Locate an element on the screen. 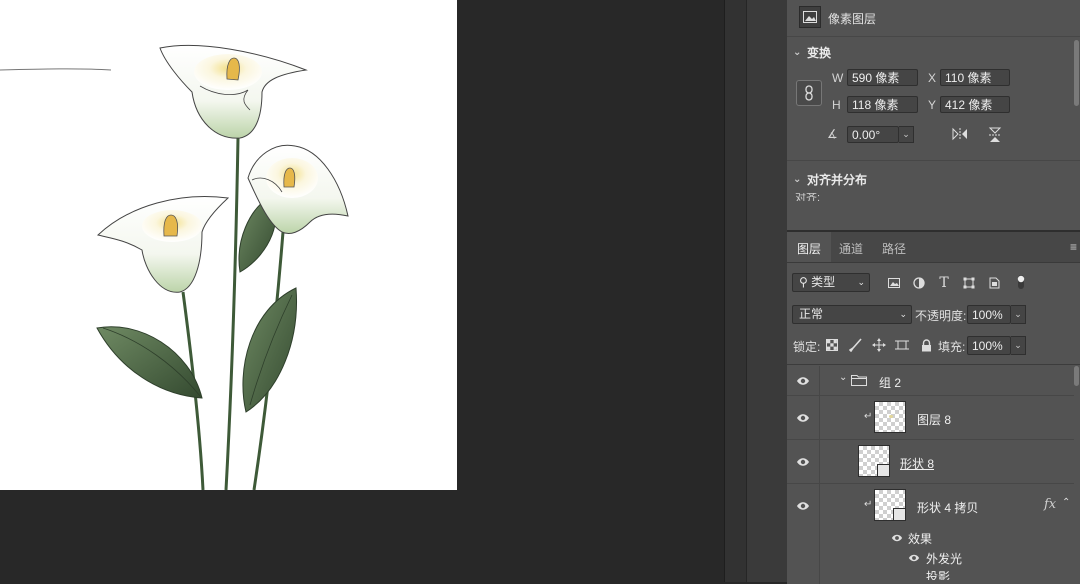 The width and height of the screenshot is (1080, 584). layers-list-divider is located at coordinates (933, 364).